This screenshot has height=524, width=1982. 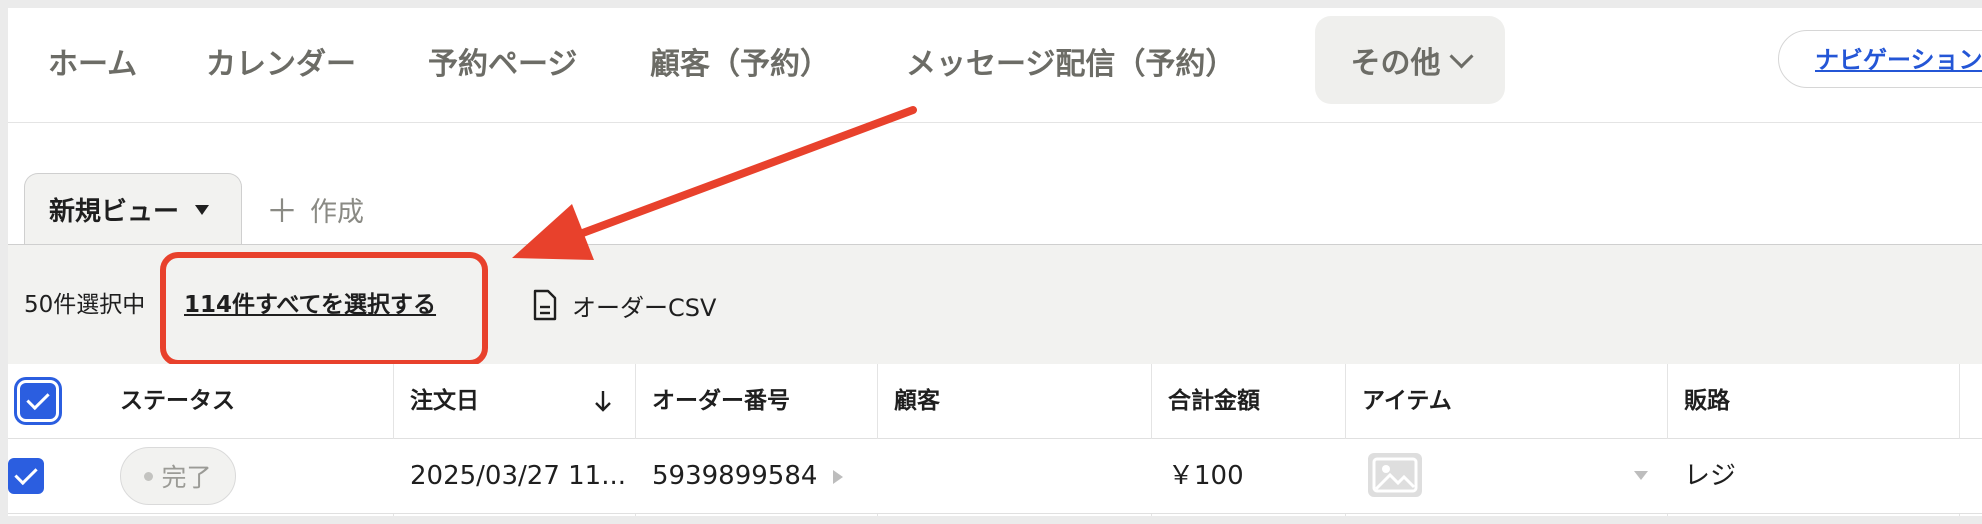 What do you see at coordinates (282, 211) in the screenshot?
I see `plus-icon: ＋` at bounding box center [282, 211].